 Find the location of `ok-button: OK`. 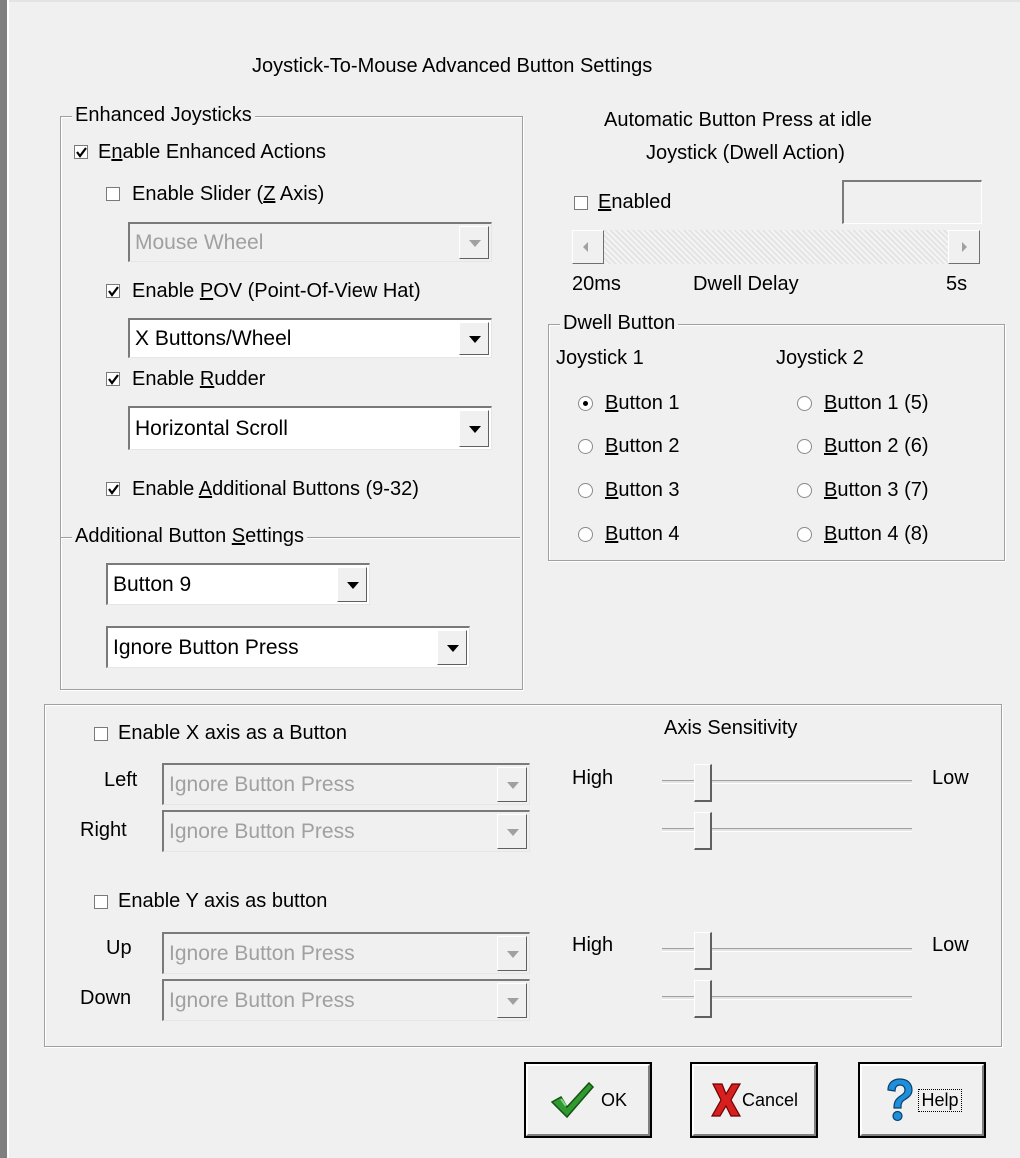

ok-button: OK is located at coordinates (588, 1100).